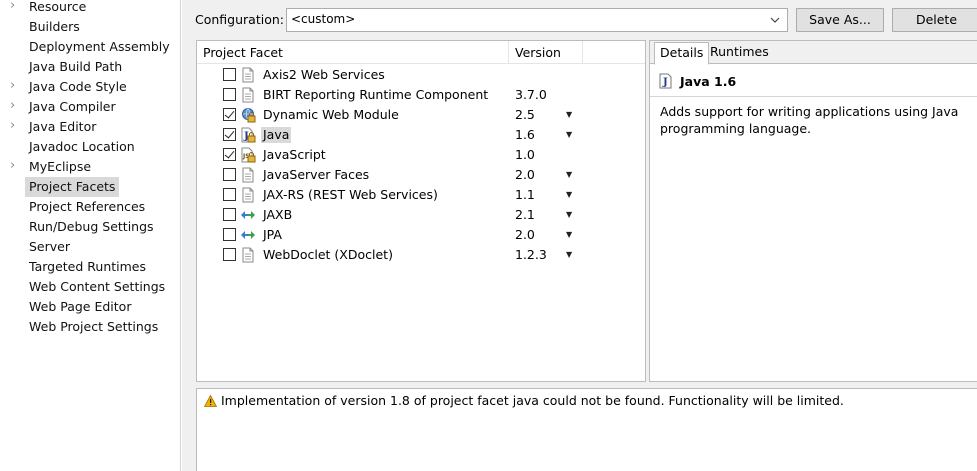 The height and width of the screenshot is (471, 977). What do you see at coordinates (82, 146) in the screenshot?
I see `tree-item-label: Javadoc Location` at bounding box center [82, 146].